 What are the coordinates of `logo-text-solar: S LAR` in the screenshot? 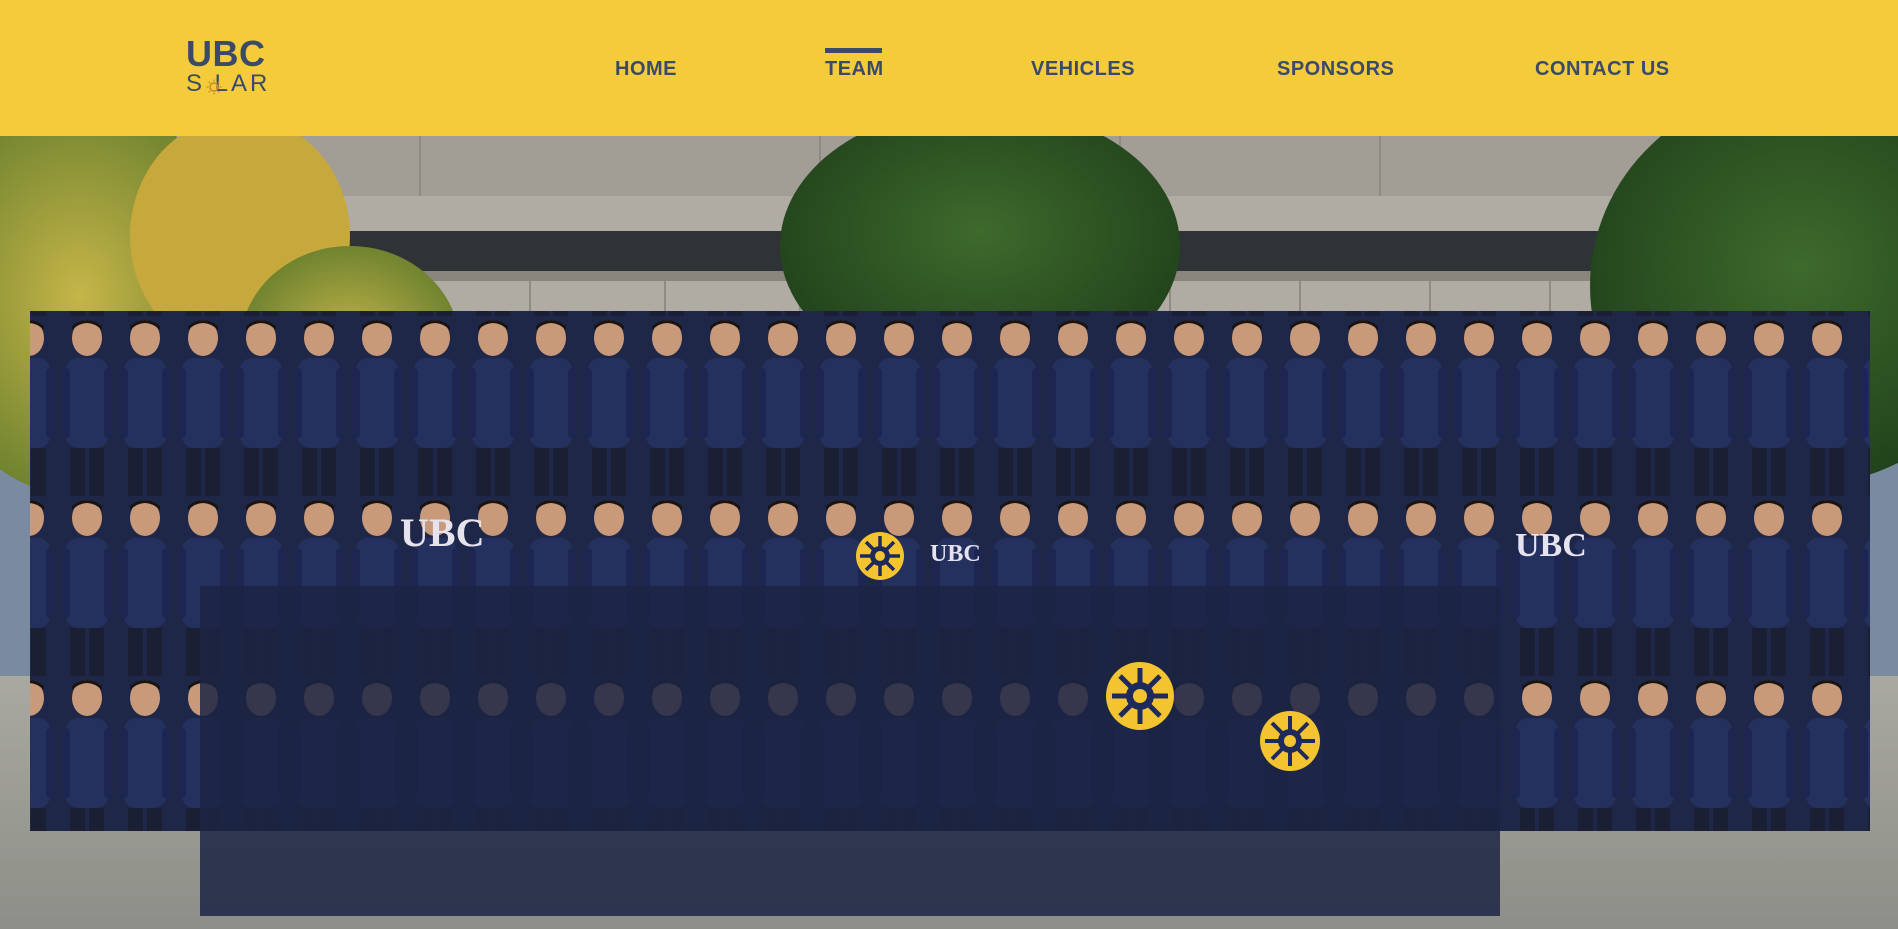 It's located at (228, 83).